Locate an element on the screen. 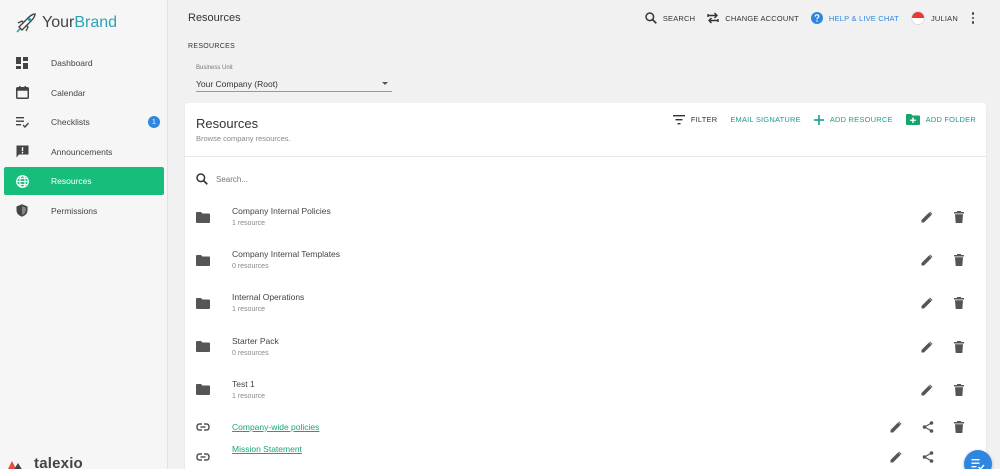 The image size is (1000, 469). change-account-button: CHANGE ACCOUNT is located at coordinates (753, 18).